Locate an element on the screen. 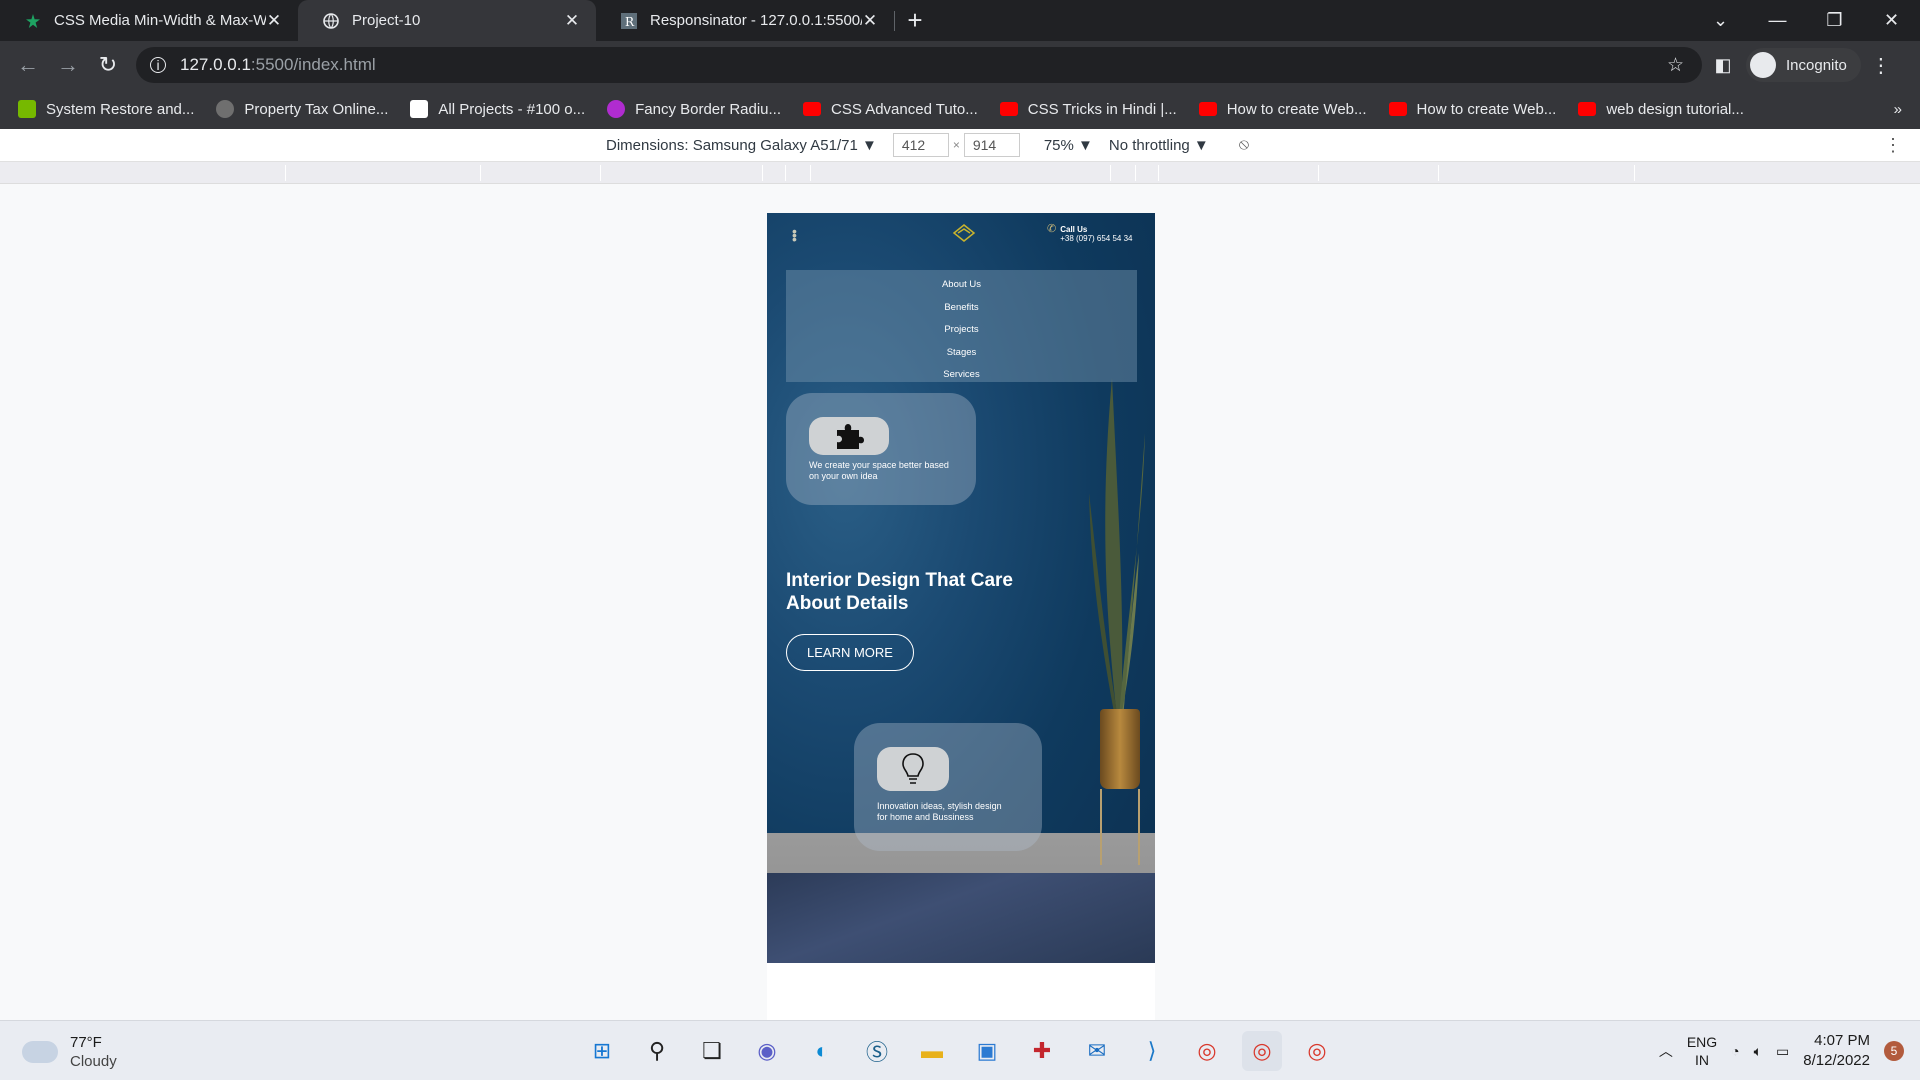 The height and width of the screenshot is (1080, 1920). vscode-icon: ⟩ is located at coordinates (1152, 1051).